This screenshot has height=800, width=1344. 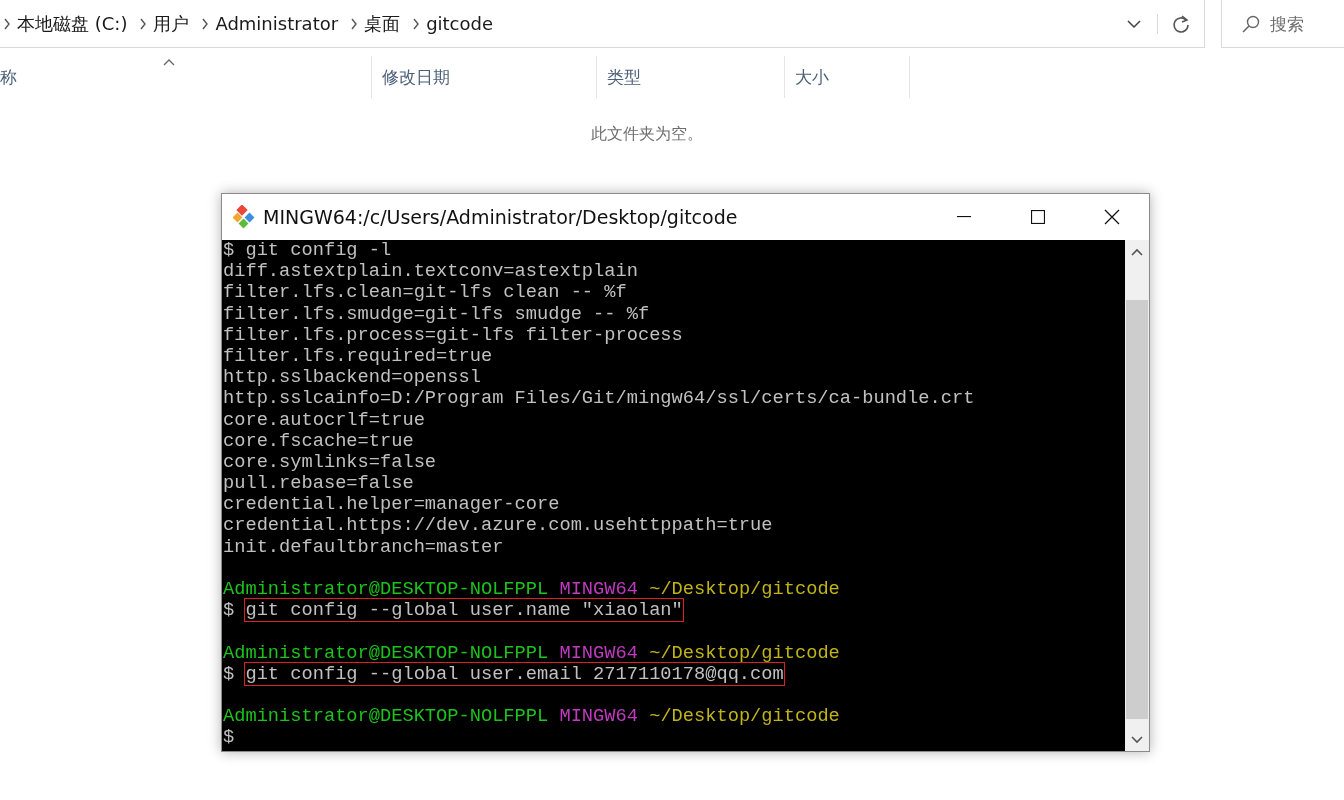 I want to click on output-line: core.autocrlf=true, so click(x=324, y=419).